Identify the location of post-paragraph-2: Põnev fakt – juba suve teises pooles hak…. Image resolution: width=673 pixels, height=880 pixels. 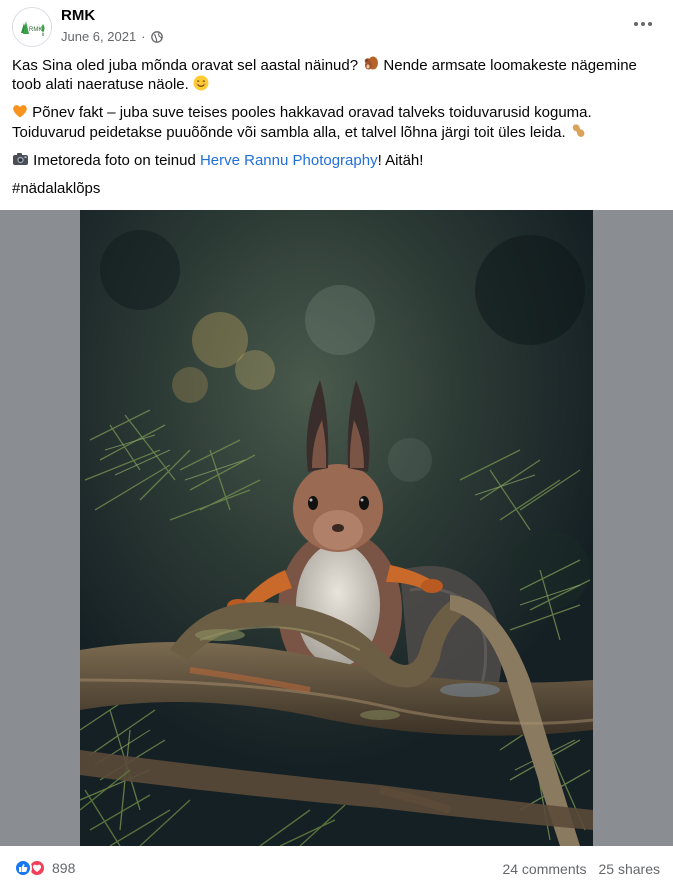
(337, 122).